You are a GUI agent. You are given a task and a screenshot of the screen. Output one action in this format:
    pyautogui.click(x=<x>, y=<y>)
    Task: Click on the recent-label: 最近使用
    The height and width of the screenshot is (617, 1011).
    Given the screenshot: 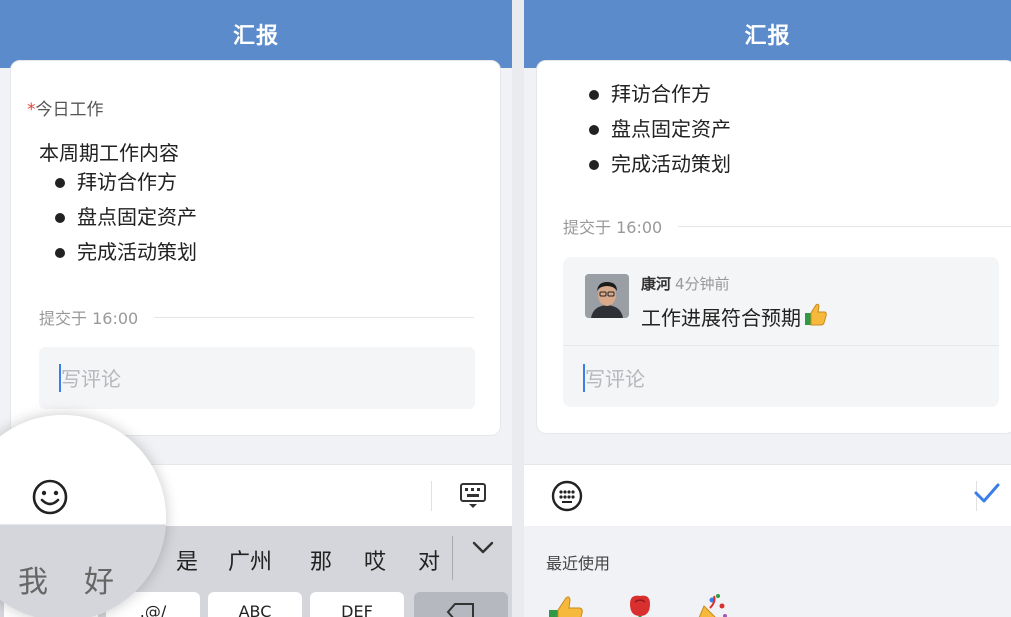 What is the action you would take?
    pyautogui.click(x=578, y=563)
    